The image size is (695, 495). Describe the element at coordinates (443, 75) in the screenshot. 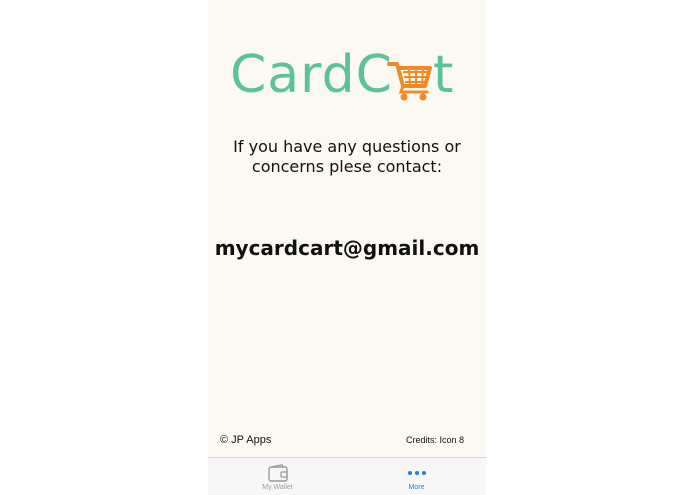

I see `logo-text-end: t` at that location.